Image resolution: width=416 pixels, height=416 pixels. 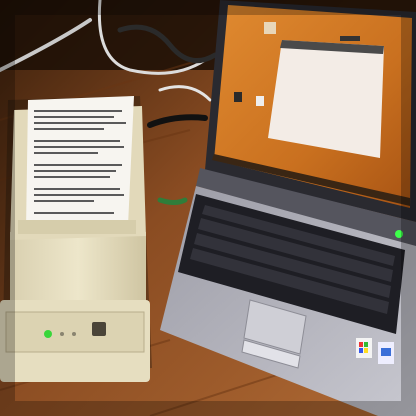 I want to click on printer-front-panel, so click(x=75, y=332).